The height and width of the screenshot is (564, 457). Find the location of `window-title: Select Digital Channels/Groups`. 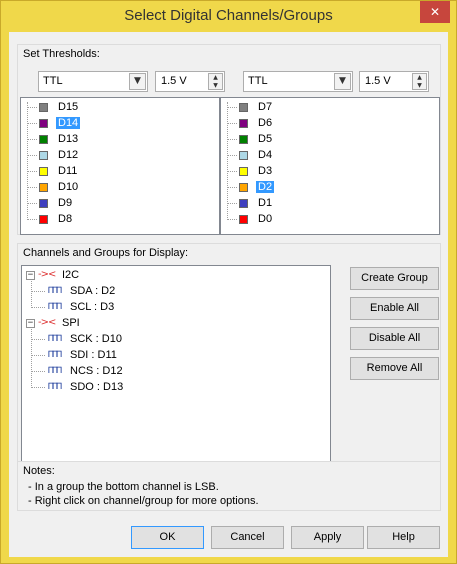

window-title: Select Digital Channels/Groups is located at coordinates (228, 15).